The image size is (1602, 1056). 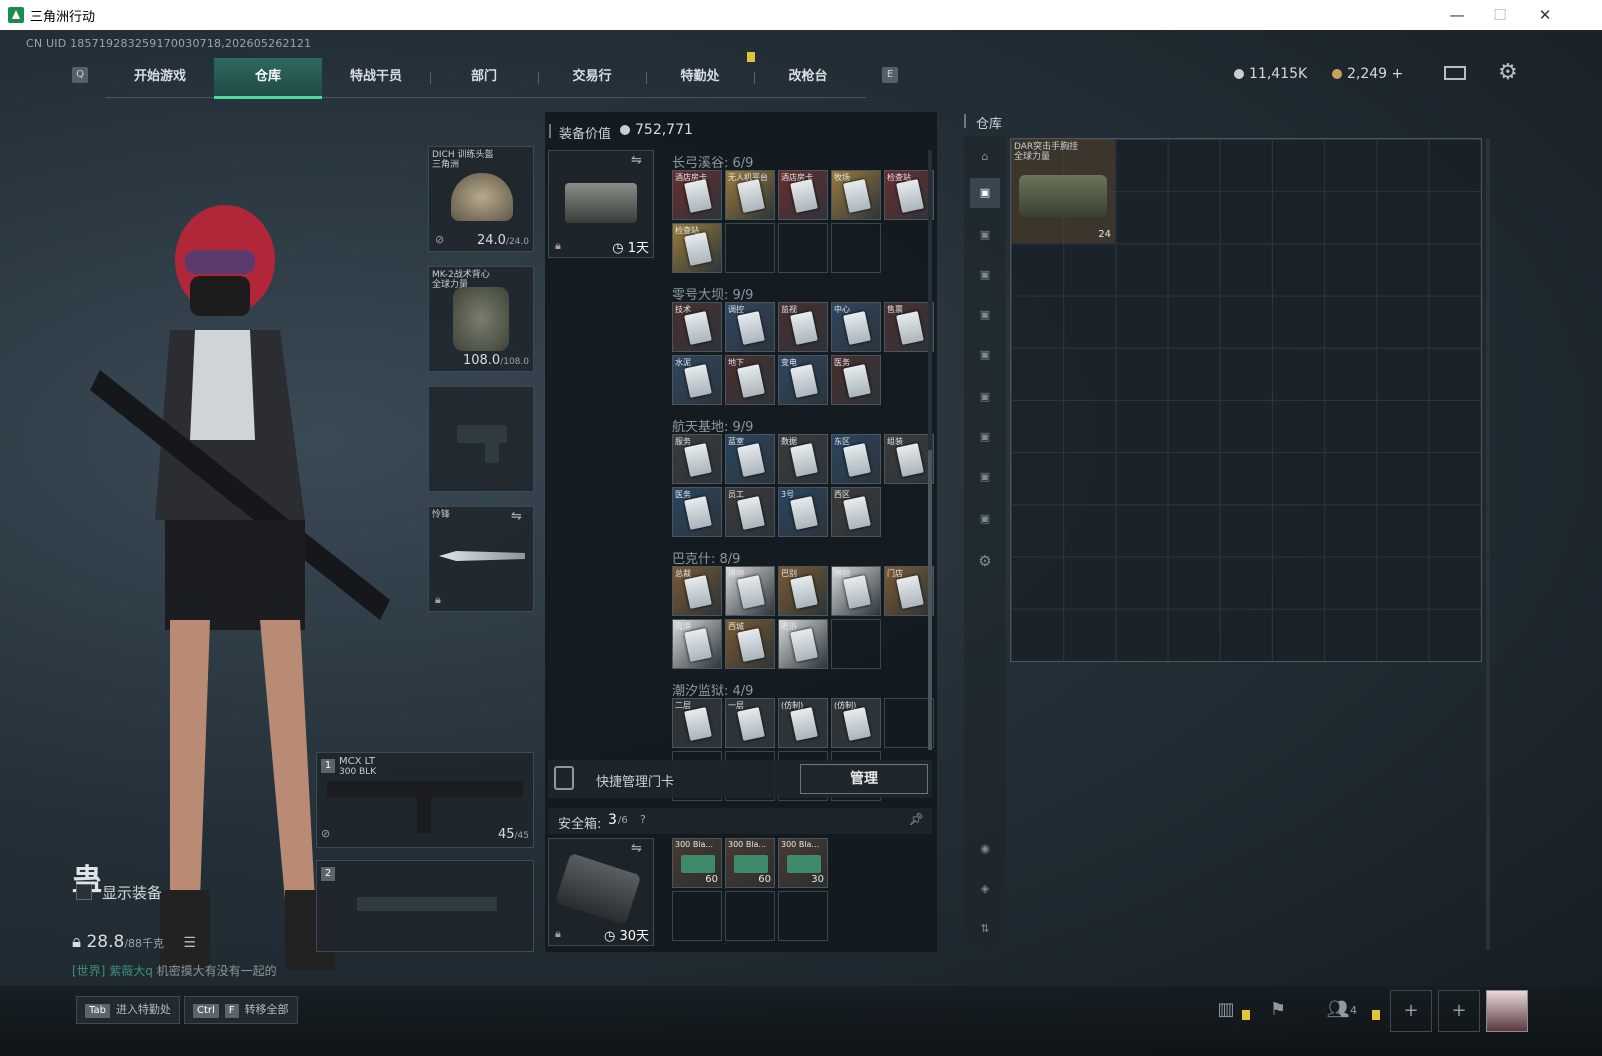 What do you see at coordinates (484, 77) in the screenshot?
I see `tab-department: 部门` at bounding box center [484, 77].